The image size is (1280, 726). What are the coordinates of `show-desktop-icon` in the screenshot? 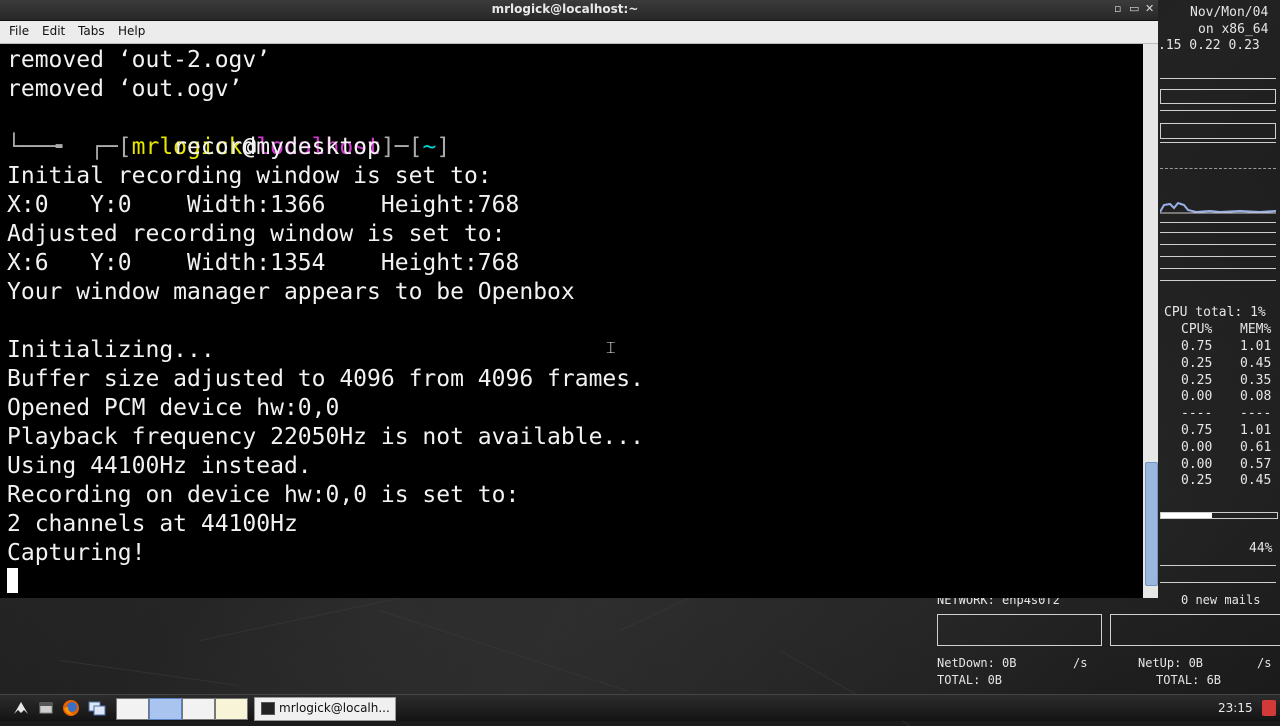 It's located at (46, 708).